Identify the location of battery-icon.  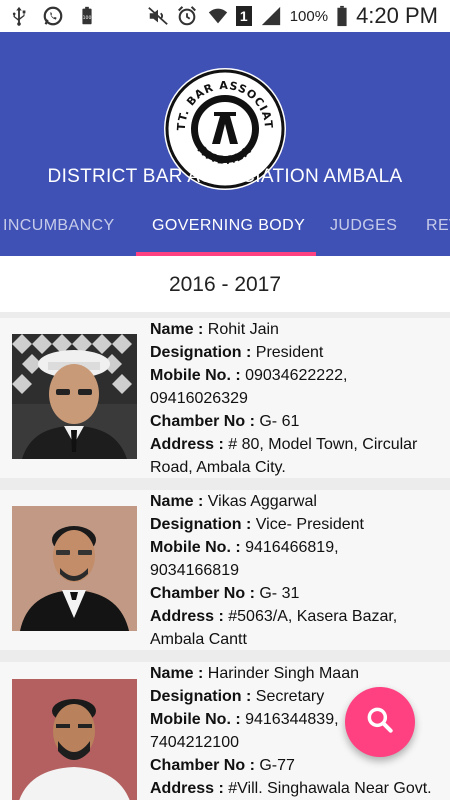
(342, 16).